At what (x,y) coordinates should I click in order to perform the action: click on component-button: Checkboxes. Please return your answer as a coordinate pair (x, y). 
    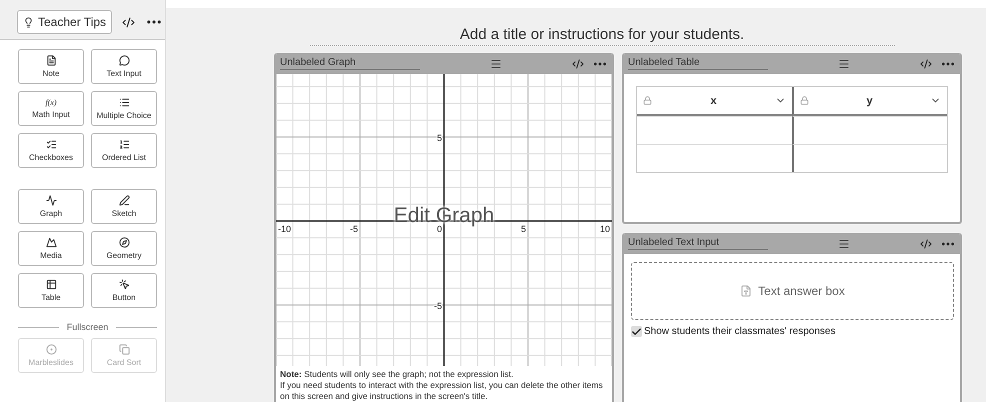
    Looking at the image, I should click on (51, 150).